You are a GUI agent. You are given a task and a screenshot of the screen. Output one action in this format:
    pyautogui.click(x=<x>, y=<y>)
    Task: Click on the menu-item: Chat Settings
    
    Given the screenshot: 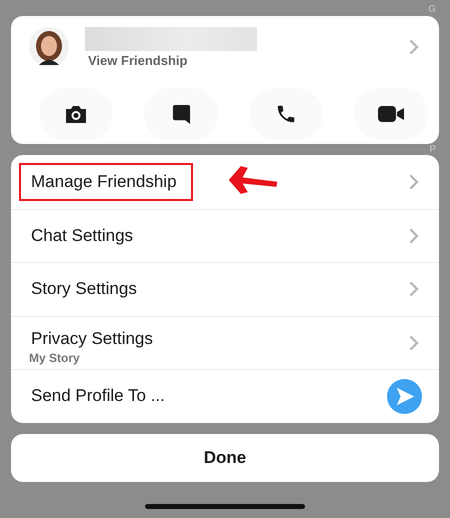 What is the action you would take?
    pyautogui.click(x=225, y=235)
    